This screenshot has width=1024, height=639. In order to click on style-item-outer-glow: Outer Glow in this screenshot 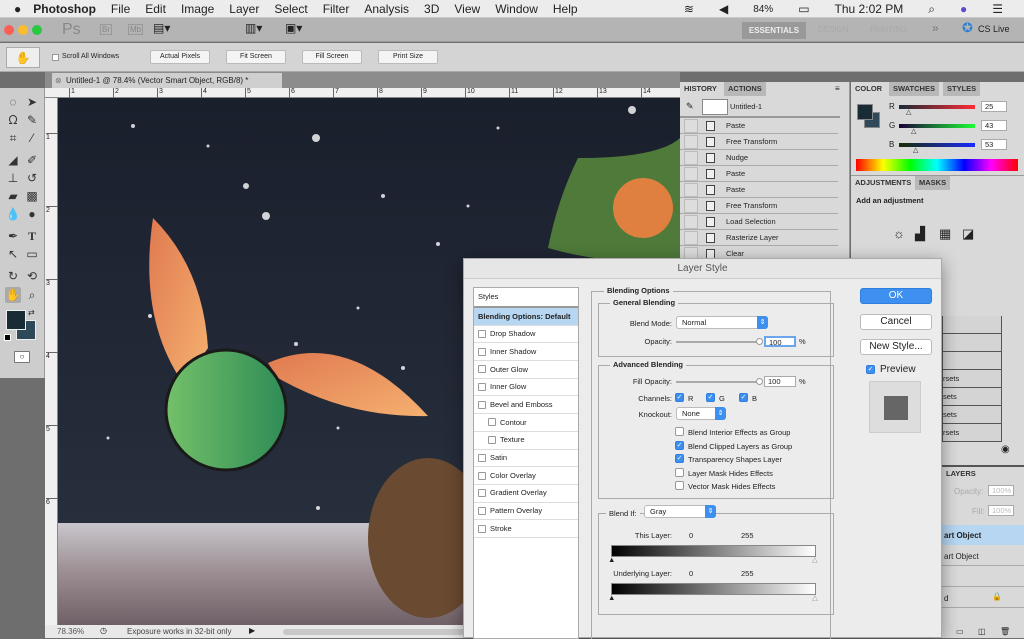, I will do `click(526, 370)`.